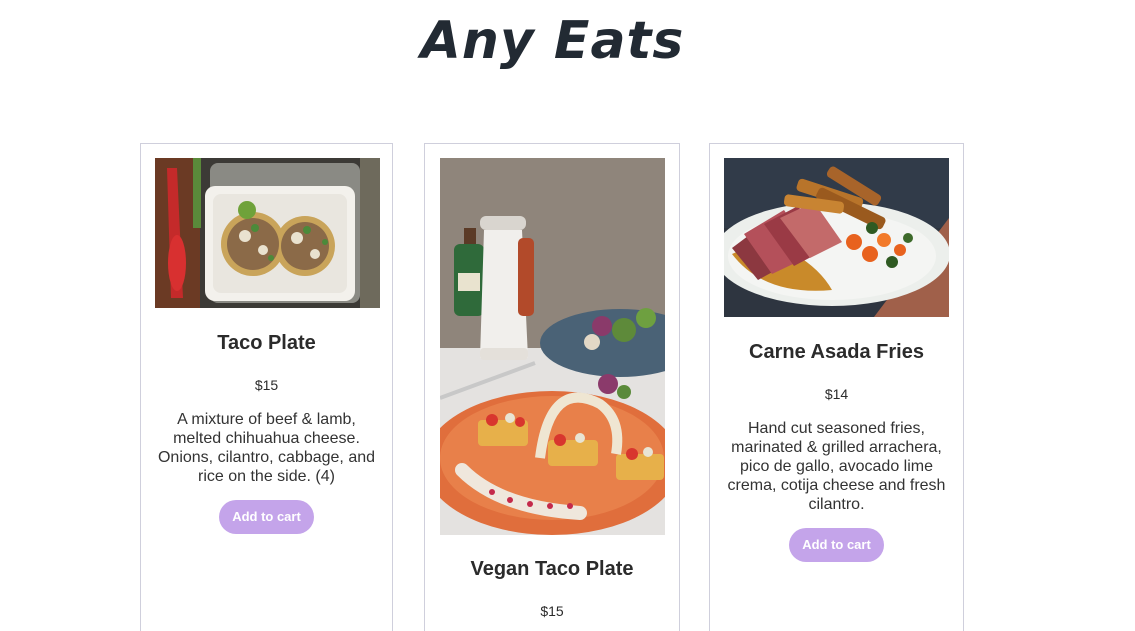 The width and height of the screenshot is (1135, 631). Describe the element at coordinates (266, 343) in the screenshot. I see `item-name: Taco Plate` at that location.